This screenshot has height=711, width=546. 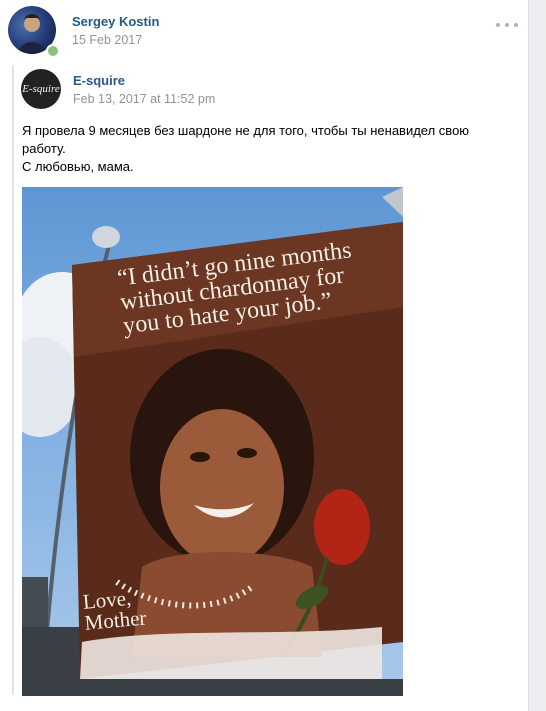 What do you see at coordinates (78, 166) in the screenshot?
I see `post-text-line: С любовью, мама.` at bounding box center [78, 166].